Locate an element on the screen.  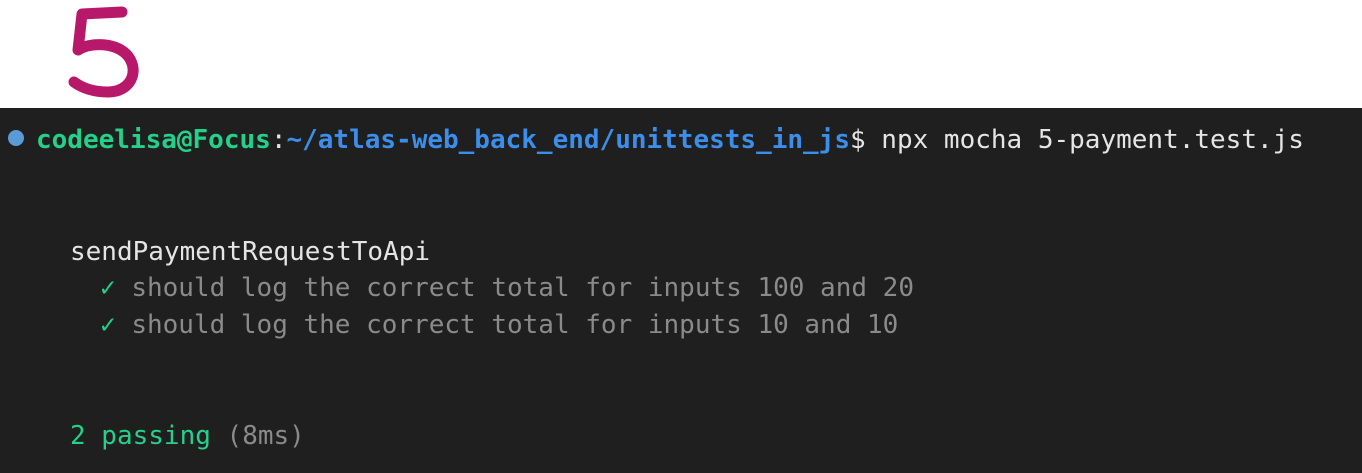
number-five-badge-icon is located at coordinates (103, 52).